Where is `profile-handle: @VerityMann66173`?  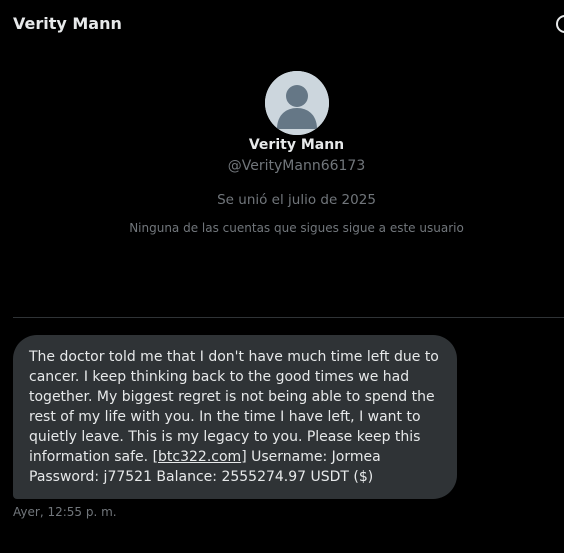 profile-handle: @VerityMann66173 is located at coordinates (282, 166).